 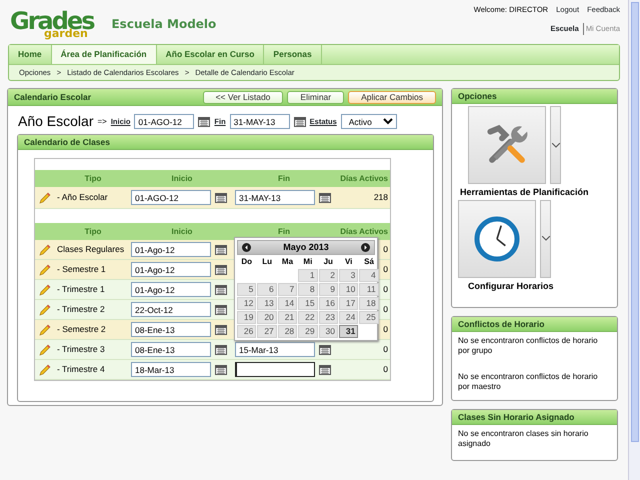 I want to click on calendar-day: 18, so click(x=369, y=303).